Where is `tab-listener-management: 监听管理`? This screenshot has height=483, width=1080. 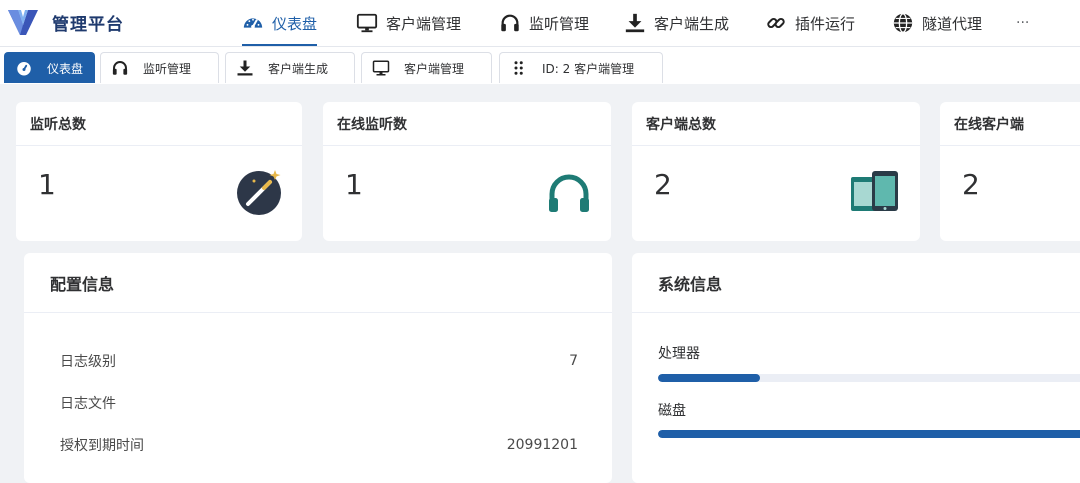
tab-listener-management: 监听管理 is located at coordinates (159, 67).